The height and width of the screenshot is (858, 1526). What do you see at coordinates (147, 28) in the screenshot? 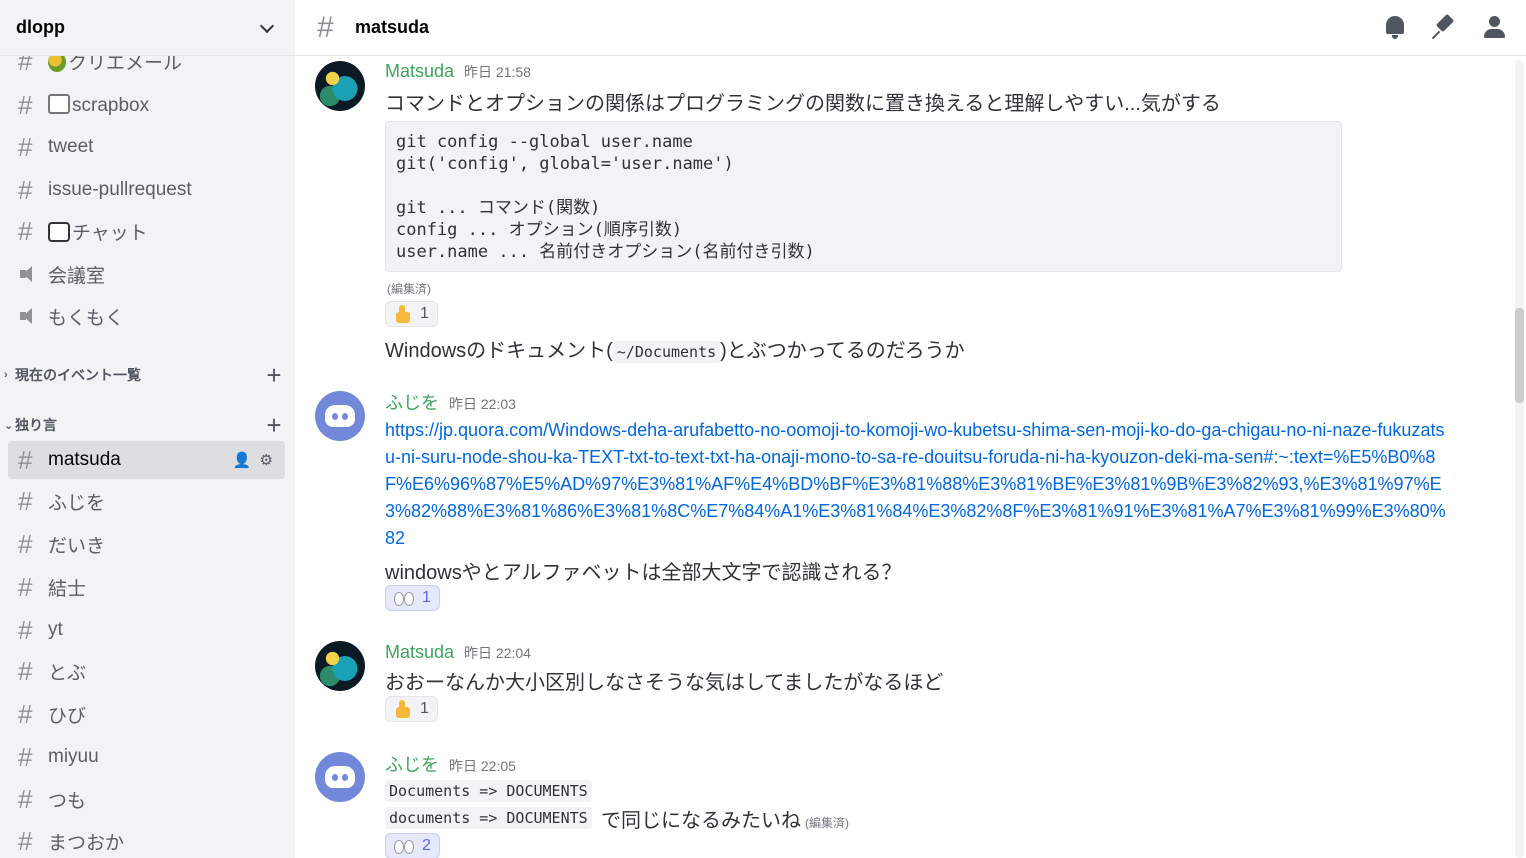
I see `server-header: dlopp` at bounding box center [147, 28].